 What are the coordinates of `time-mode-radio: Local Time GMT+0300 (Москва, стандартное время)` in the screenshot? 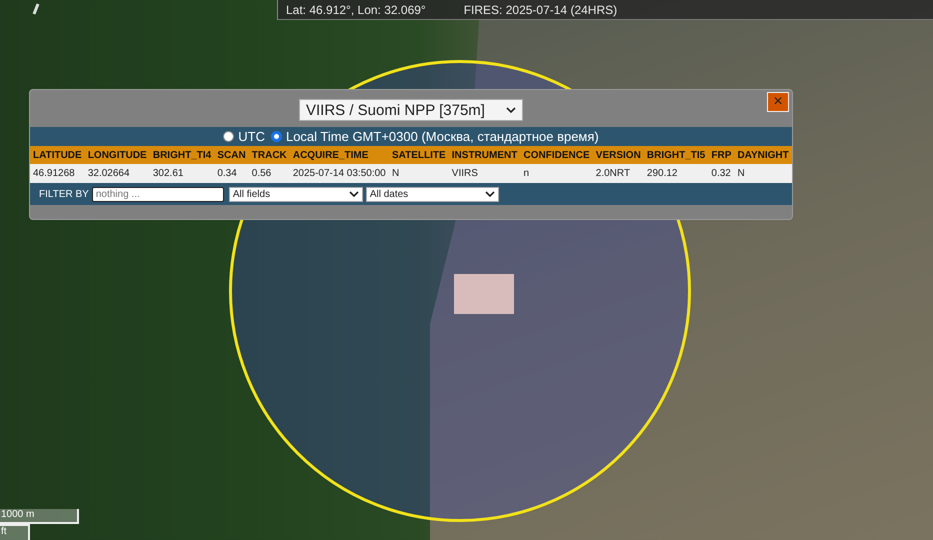 It's located at (434, 136).